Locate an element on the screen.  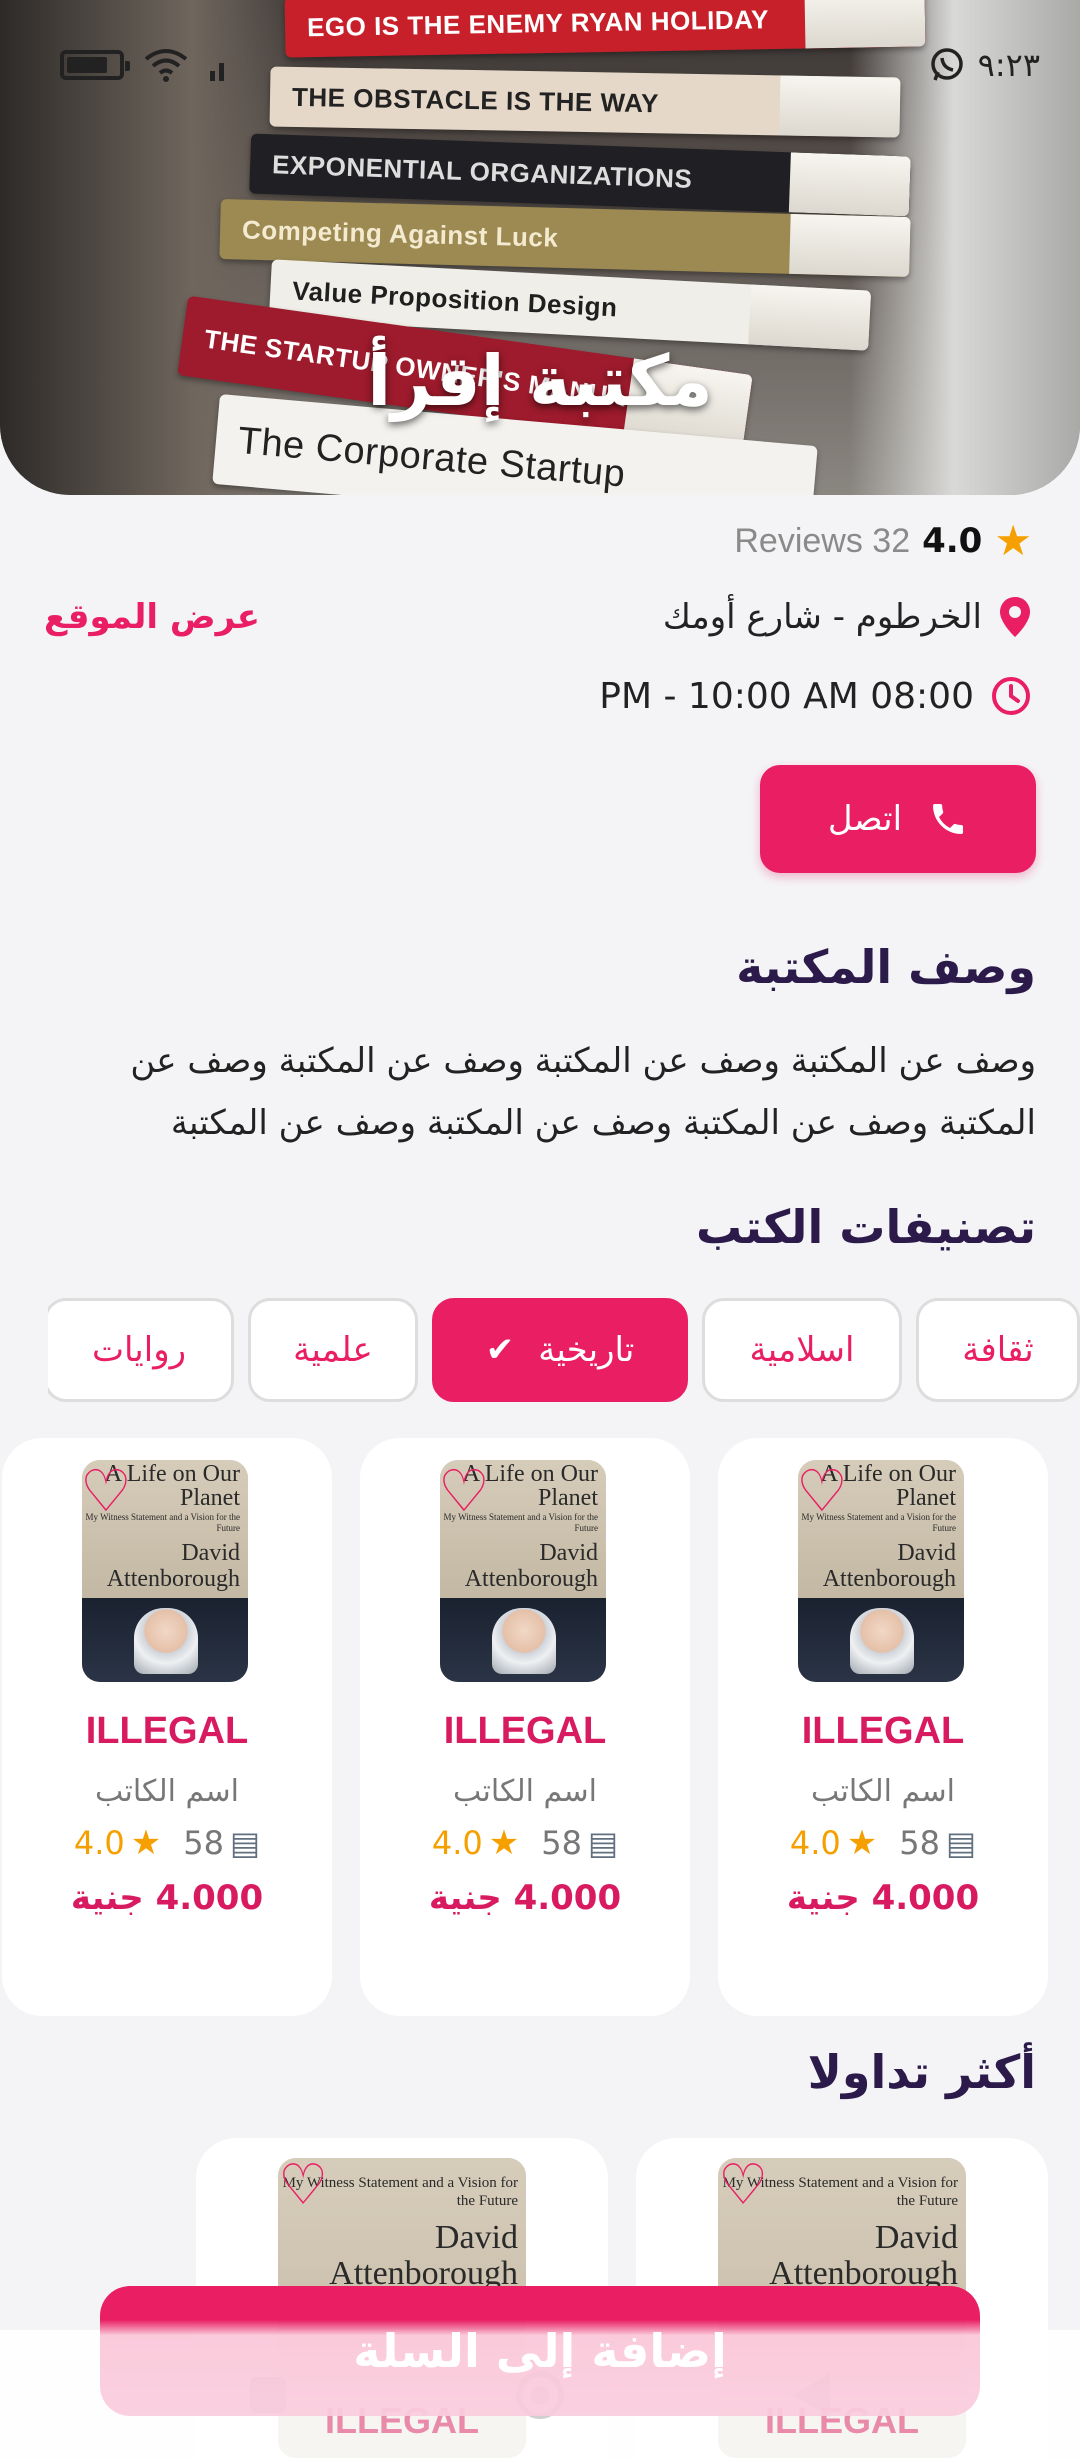
status-time: ٩:٢٣ is located at coordinates (1008, 65).